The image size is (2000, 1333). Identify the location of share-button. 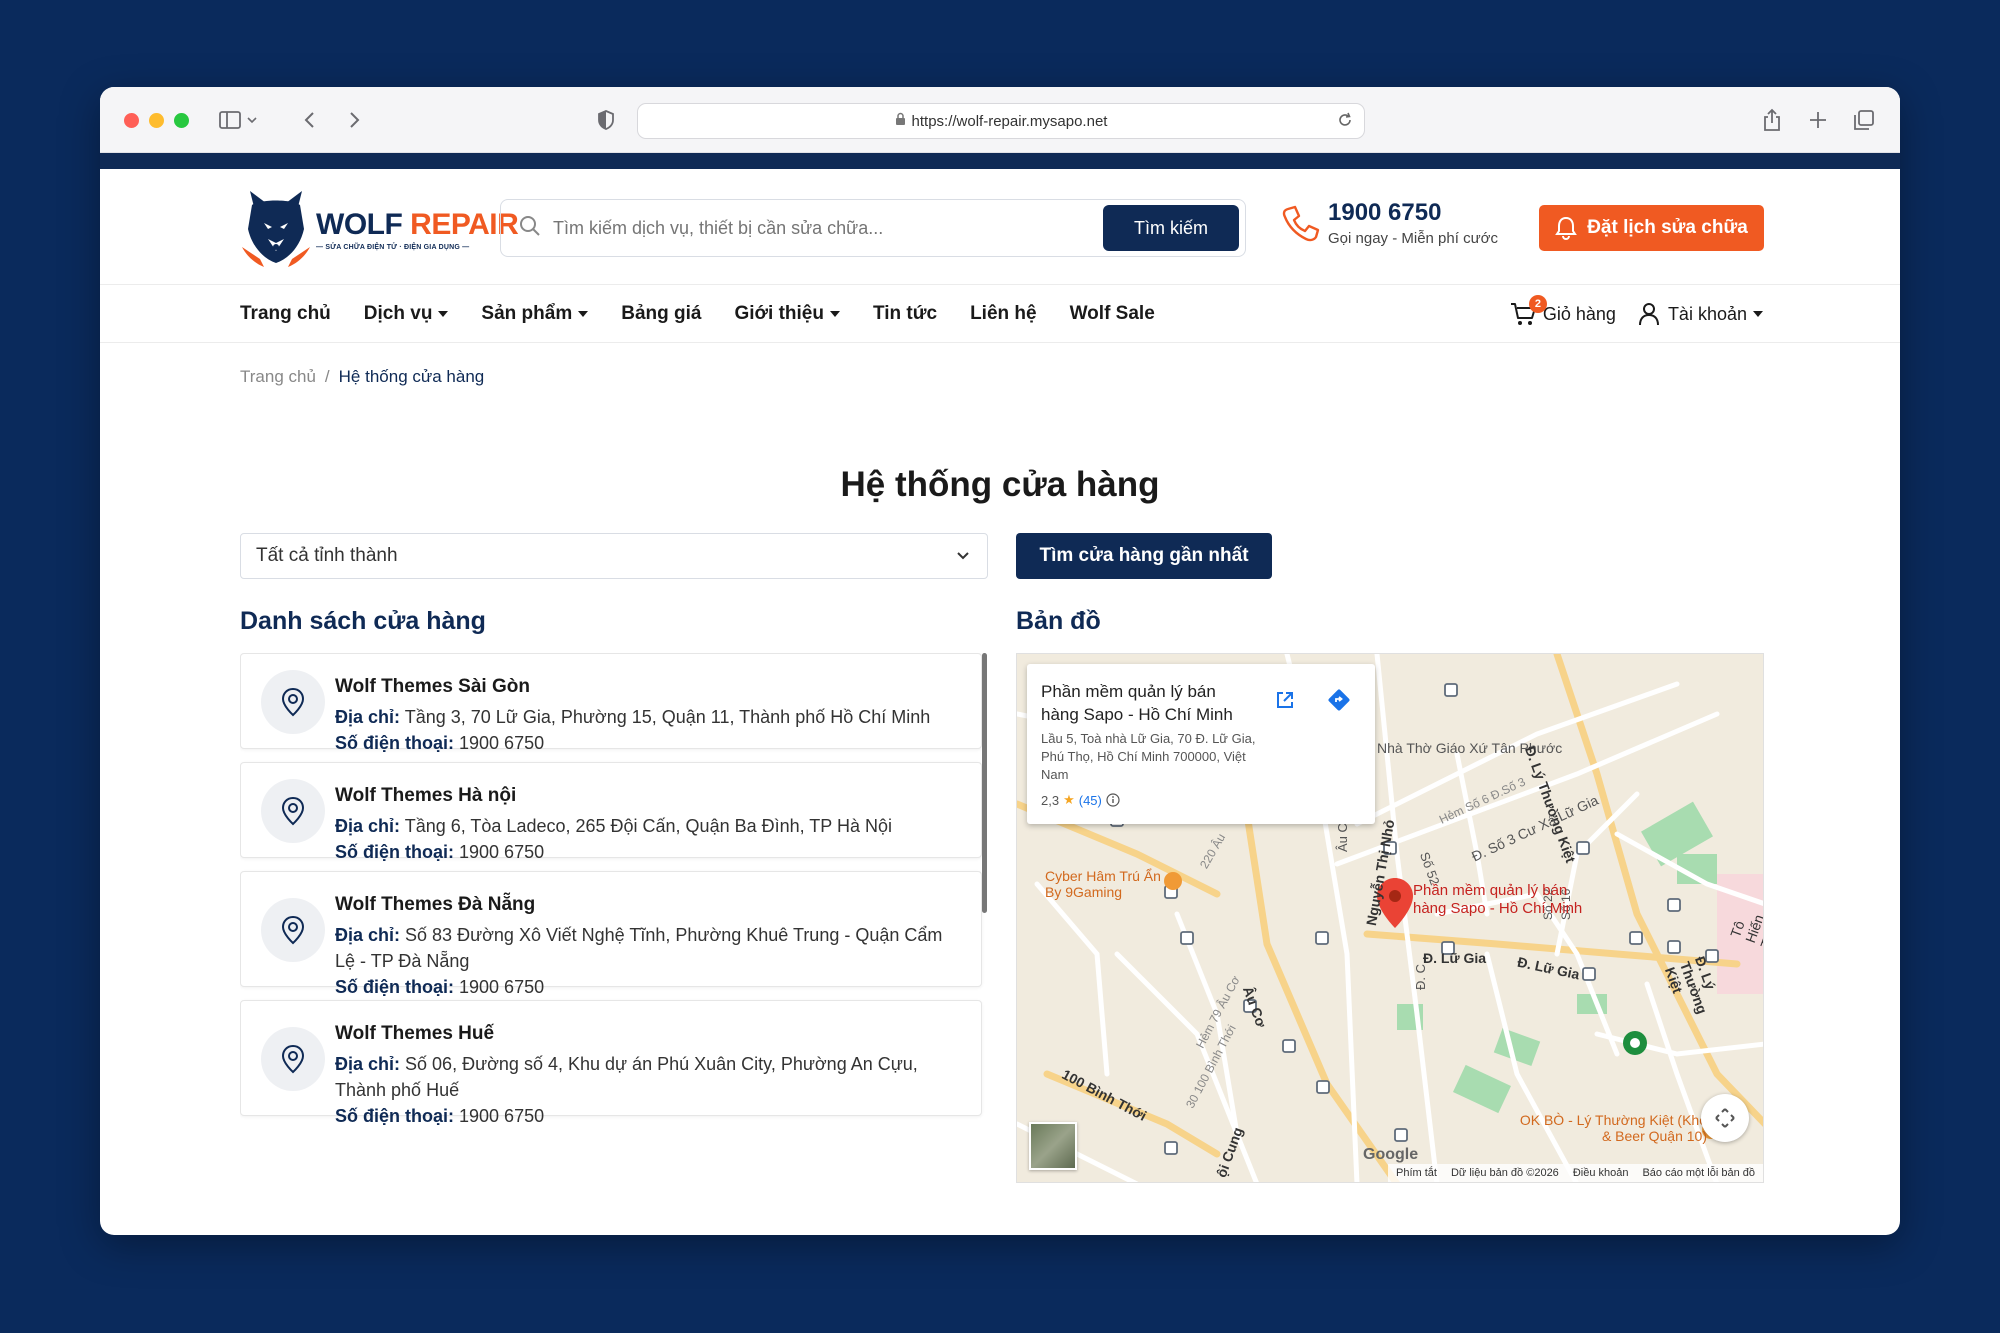
(1772, 120).